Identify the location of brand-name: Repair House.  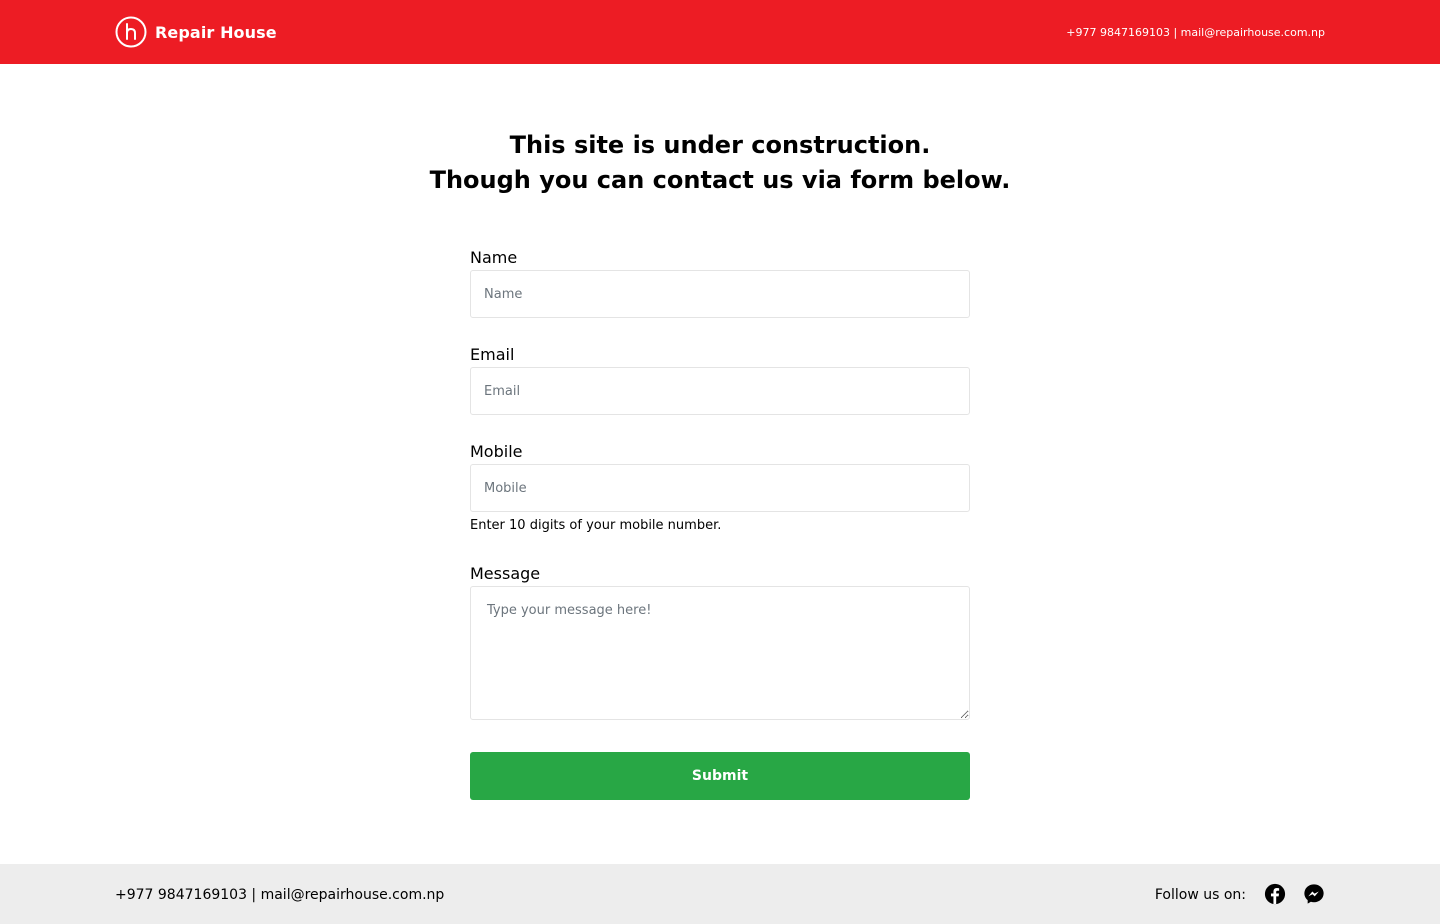
(216, 32).